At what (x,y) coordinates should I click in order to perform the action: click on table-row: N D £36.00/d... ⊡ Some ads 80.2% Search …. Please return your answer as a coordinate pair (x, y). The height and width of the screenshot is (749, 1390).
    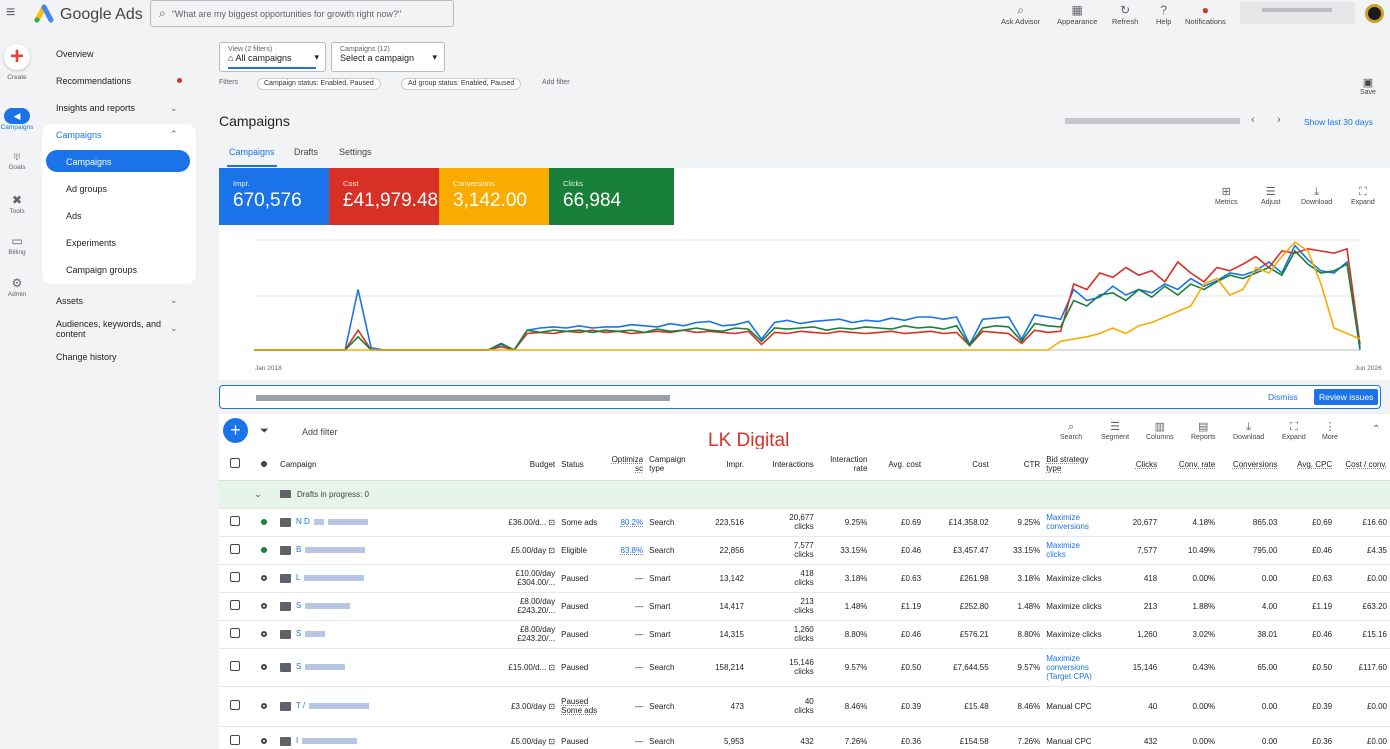
    Looking at the image, I should click on (804, 522).